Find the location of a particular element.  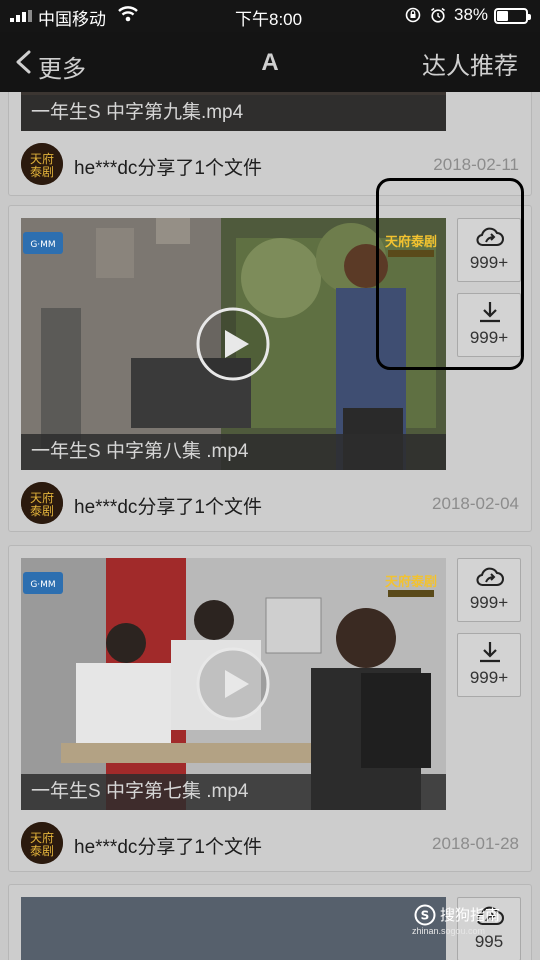

sogou-logo-icon: S is located at coordinates (425, 915).